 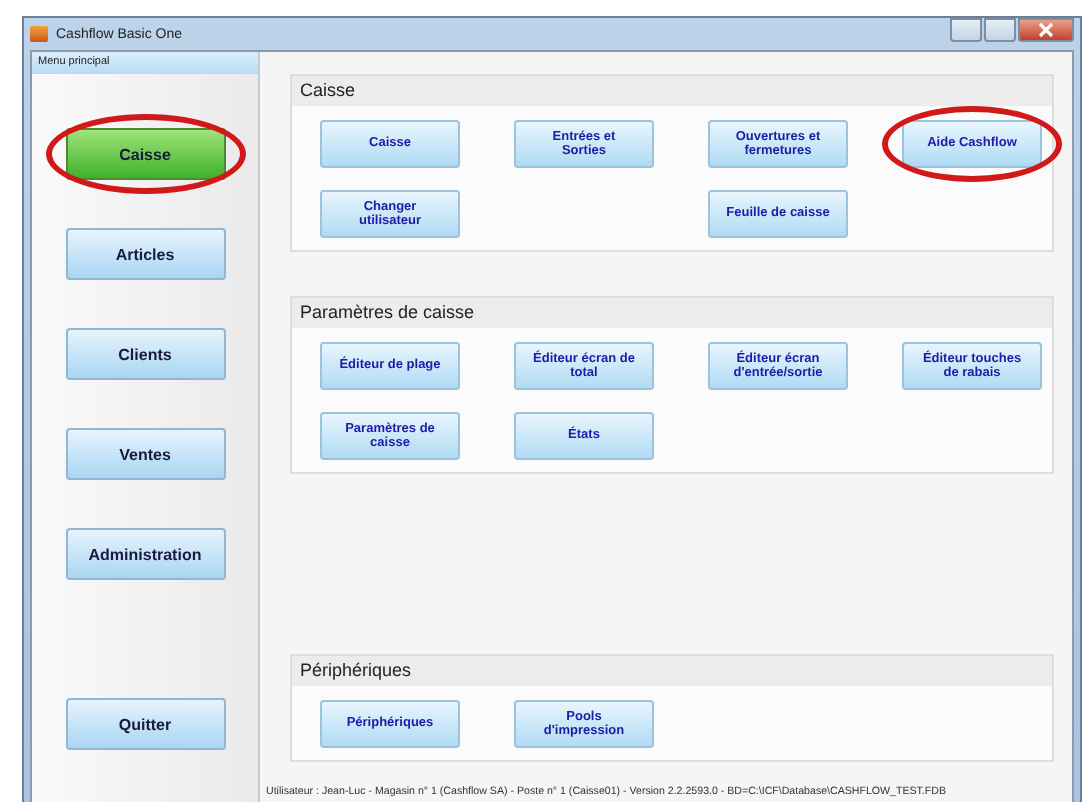 I want to click on close-button, so click(x=1046, y=30).